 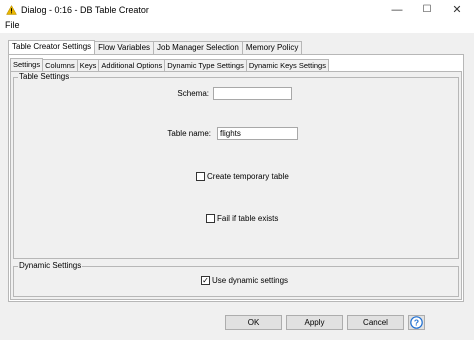 I want to click on fail-if-table-exists-checkbox, so click(x=210, y=218).